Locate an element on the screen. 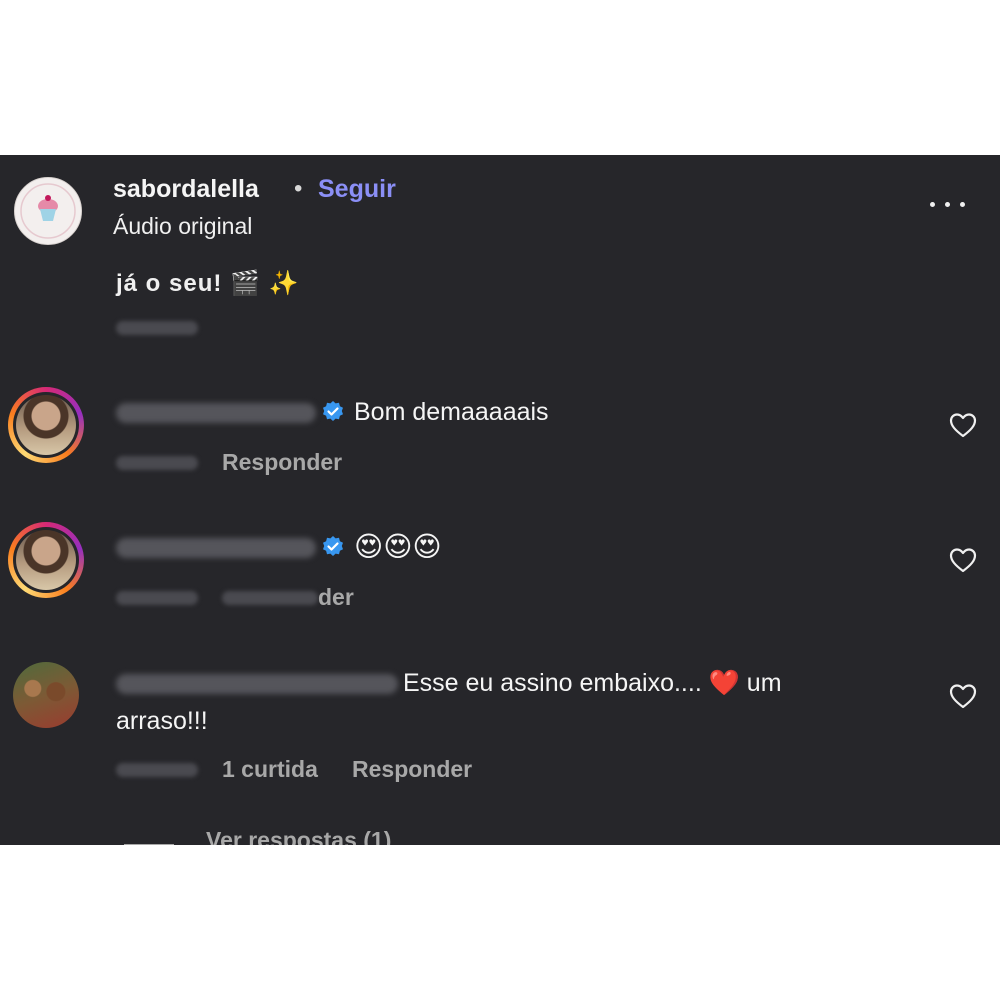 The height and width of the screenshot is (1000, 1000). reply-button-fragment: der is located at coordinates (336, 597).